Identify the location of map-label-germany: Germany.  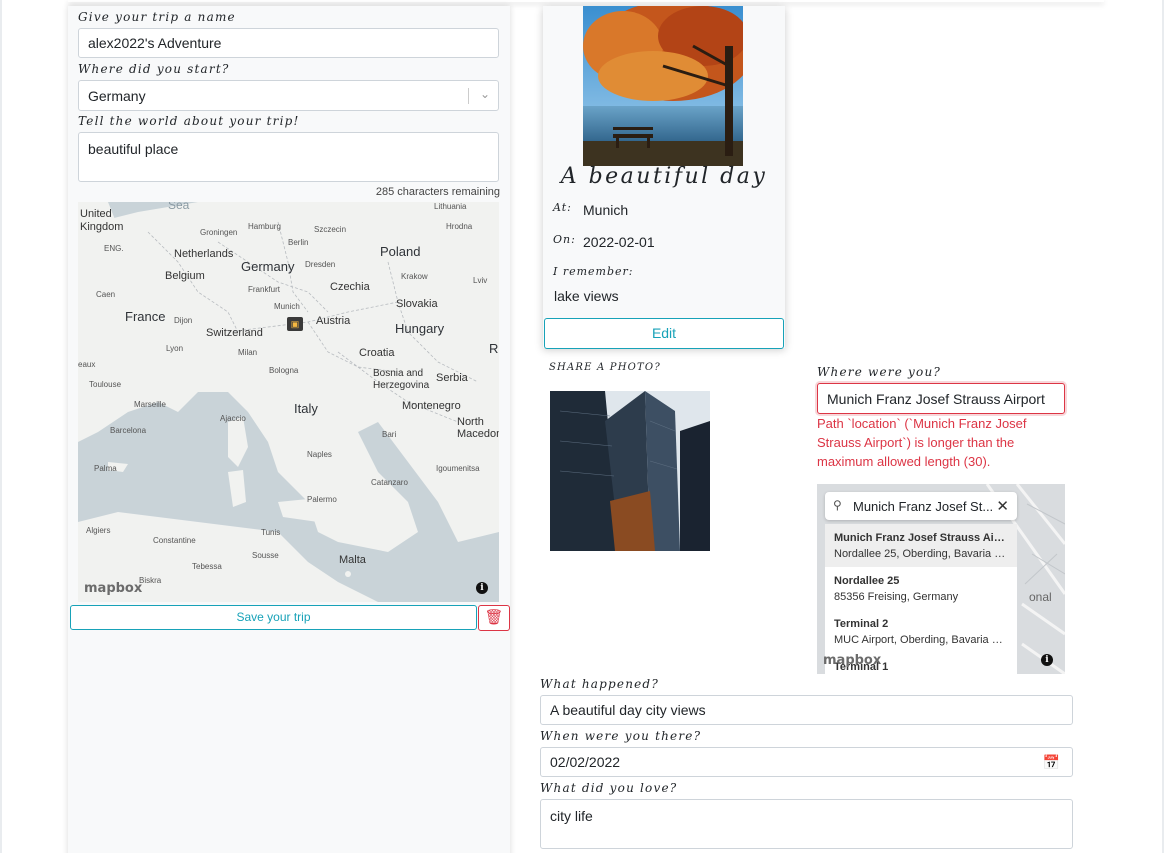
(268, 266).